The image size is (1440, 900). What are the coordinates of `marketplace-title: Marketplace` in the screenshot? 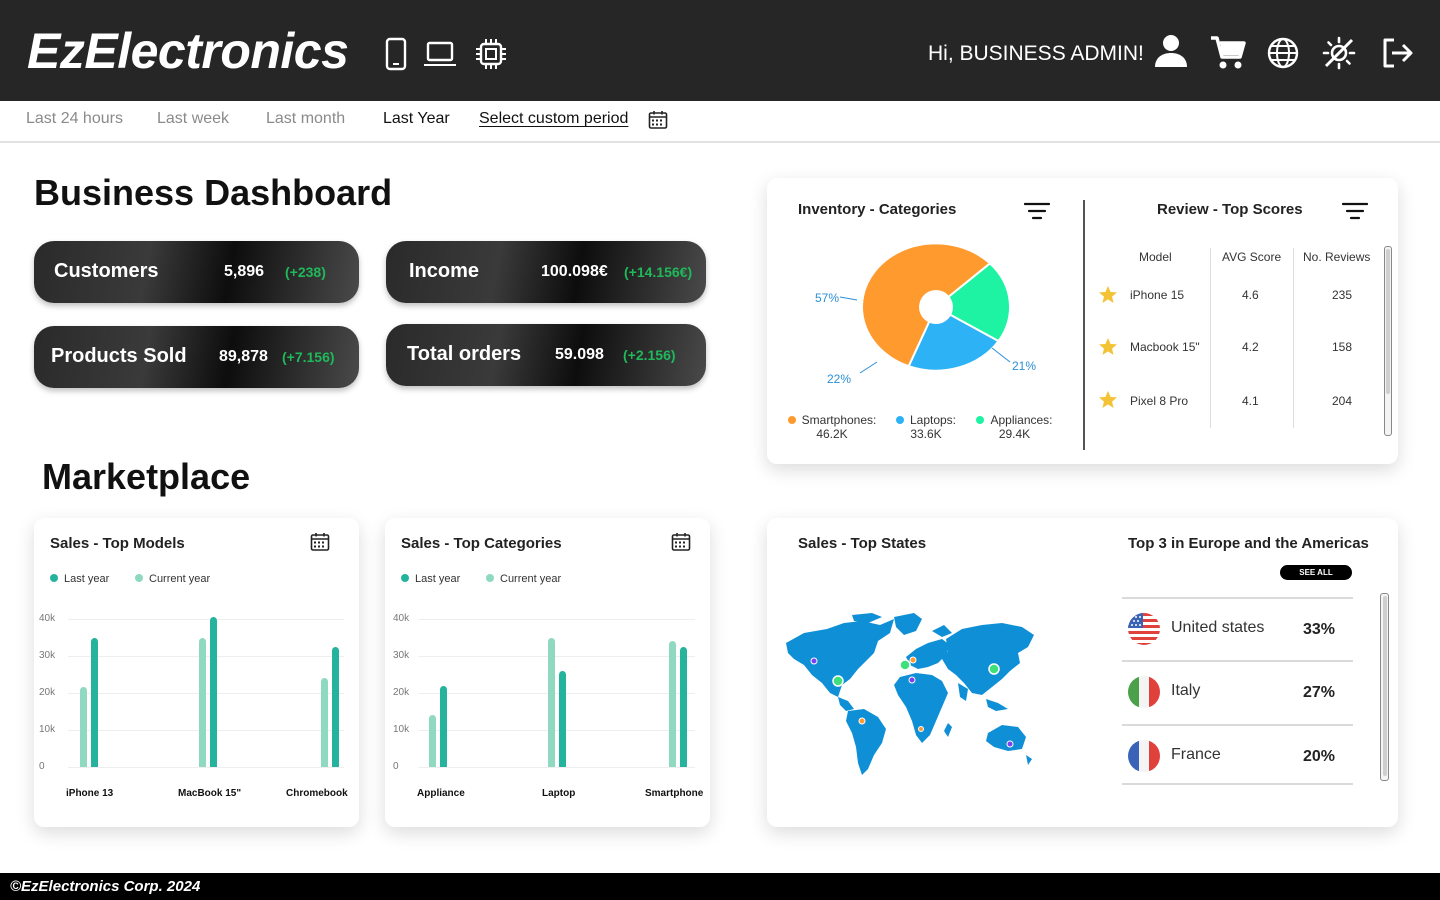 It's located at (146, 476).